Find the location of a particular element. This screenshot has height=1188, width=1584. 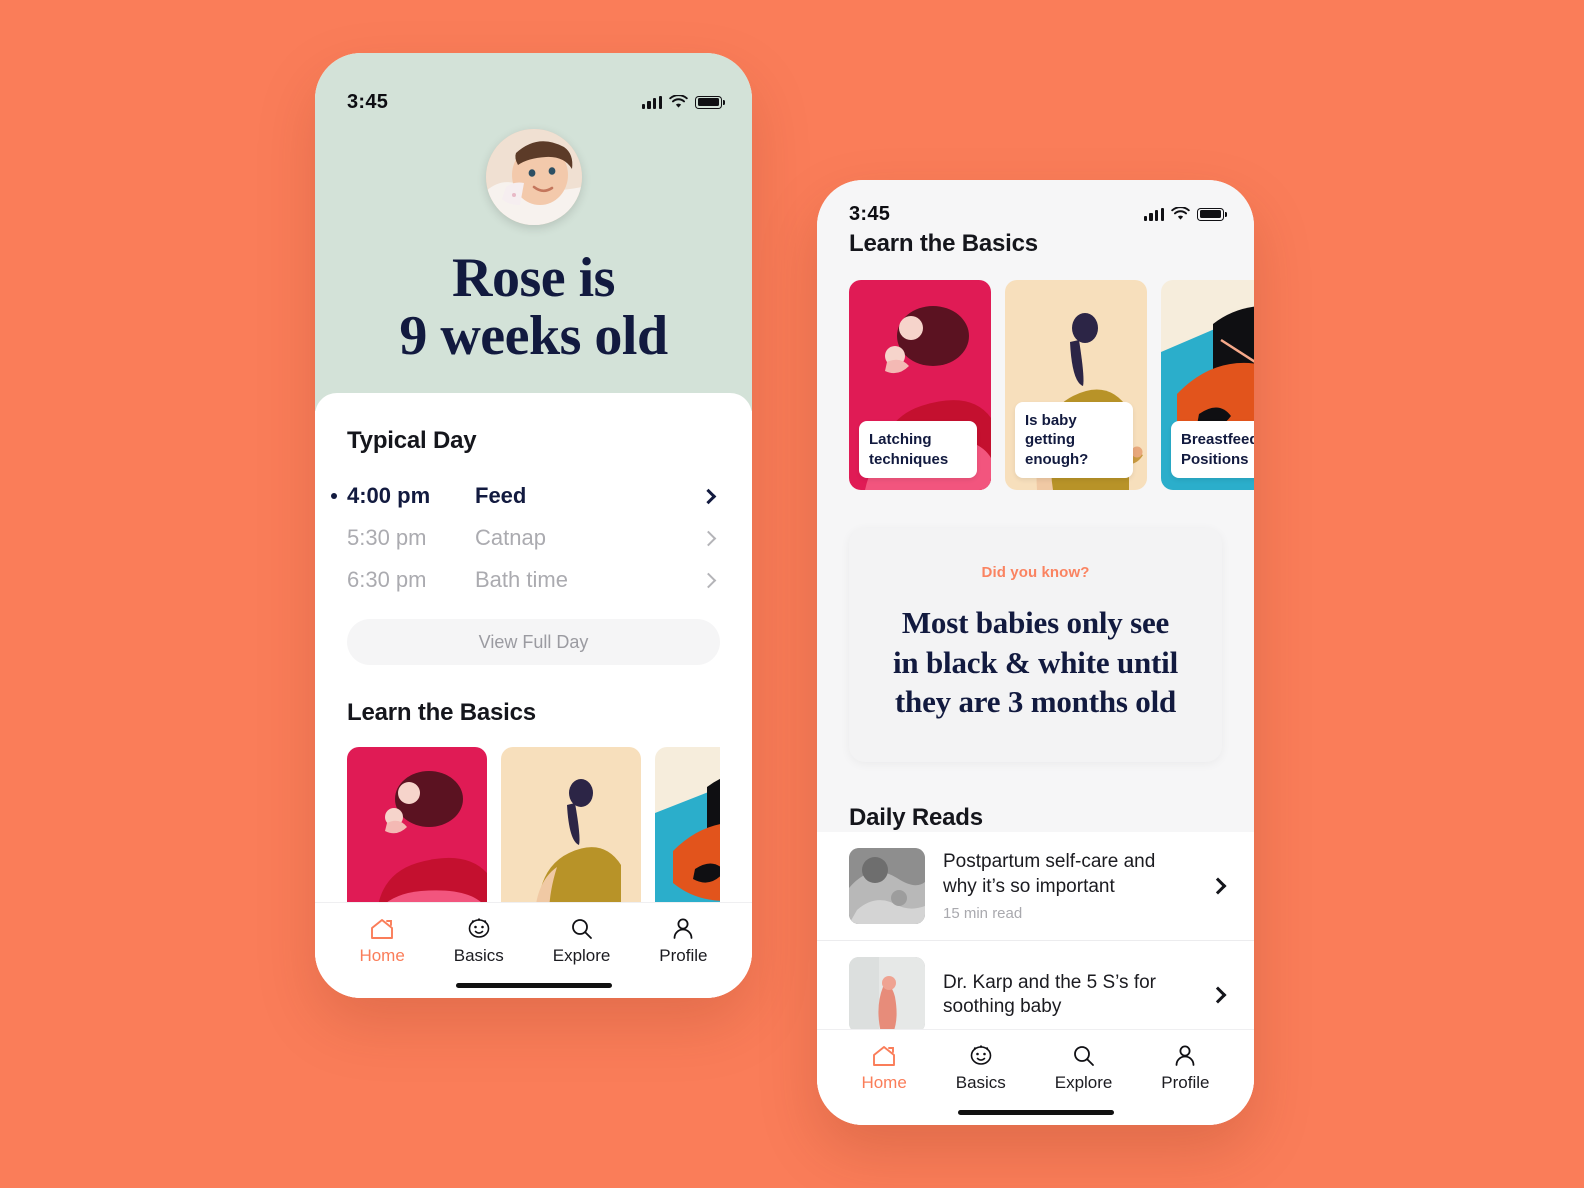

page-title: Learn the Basics is located at coordinates (943, 243).